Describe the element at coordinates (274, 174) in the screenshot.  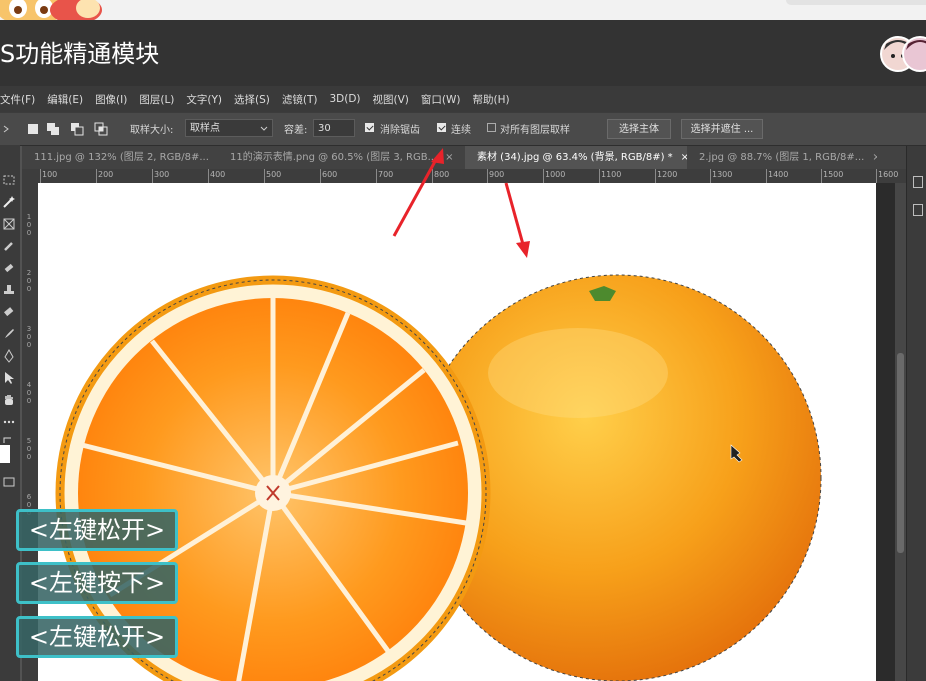
I see `ruler-label: 500` at that location.